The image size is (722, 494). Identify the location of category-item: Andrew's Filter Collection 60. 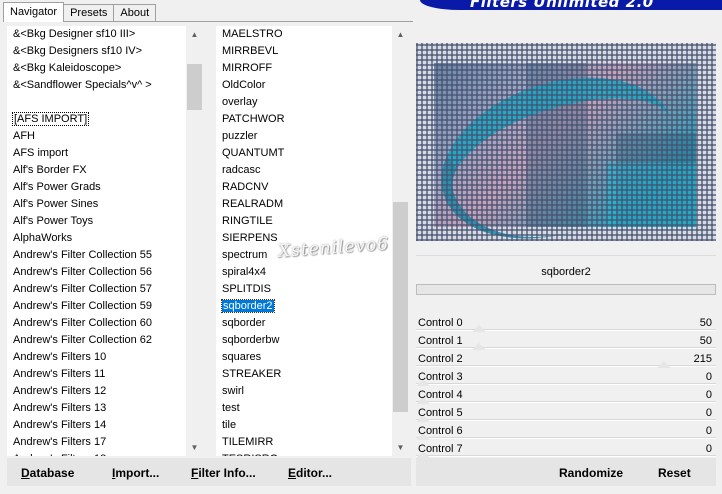
(97, 323).